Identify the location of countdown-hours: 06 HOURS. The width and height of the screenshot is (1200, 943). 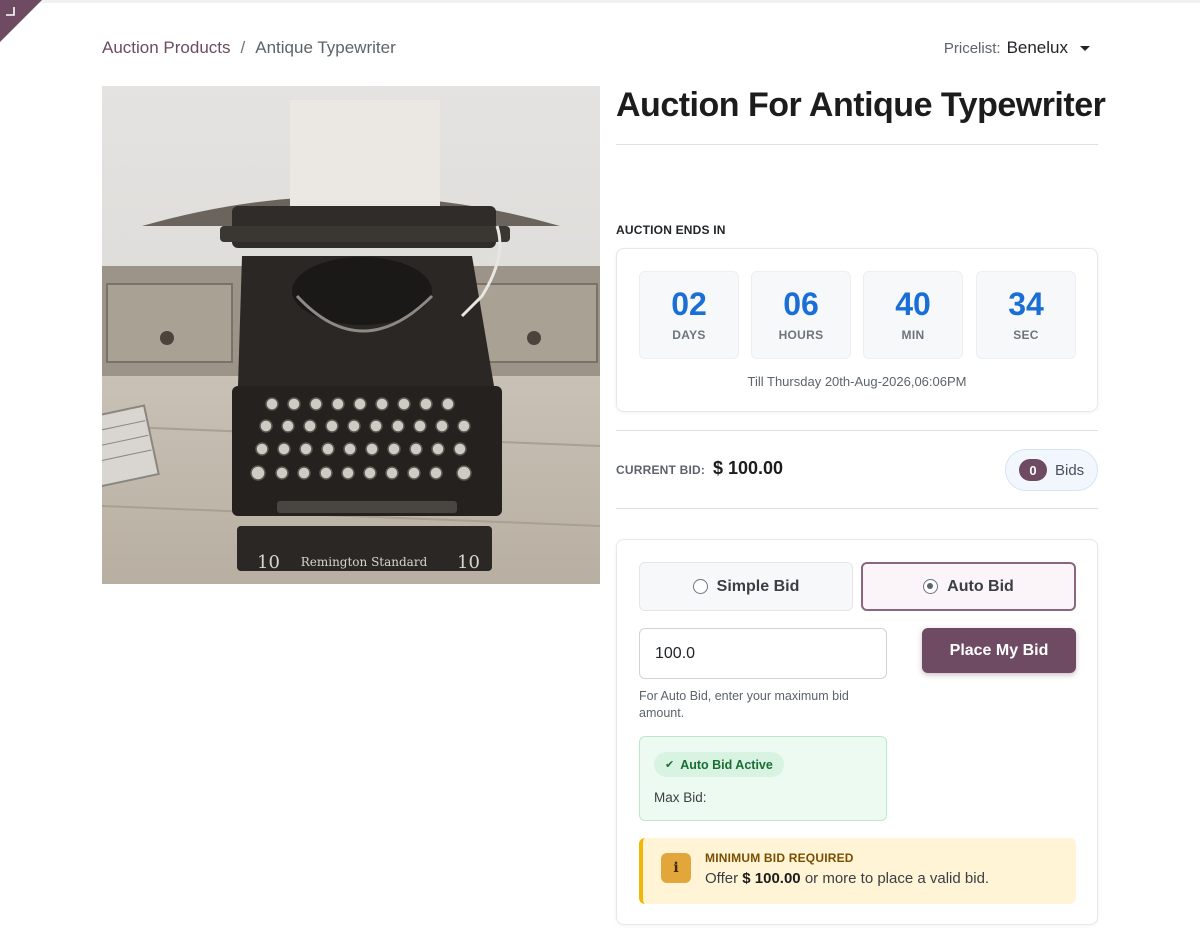
(801, 315).